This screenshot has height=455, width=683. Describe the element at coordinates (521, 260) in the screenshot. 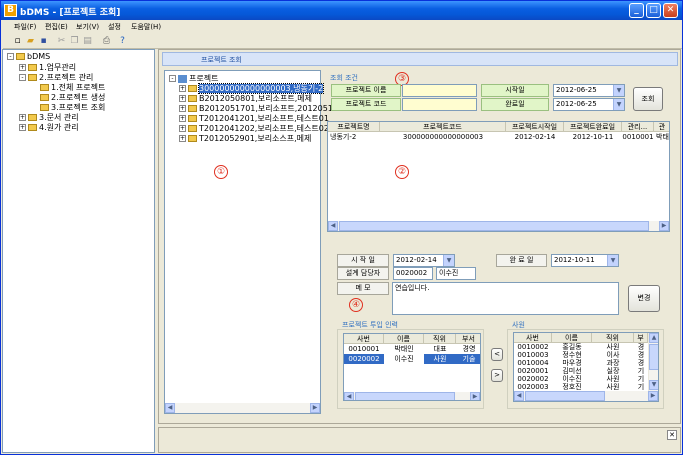

I see `detail-end-label: 완 료 일` at that location.